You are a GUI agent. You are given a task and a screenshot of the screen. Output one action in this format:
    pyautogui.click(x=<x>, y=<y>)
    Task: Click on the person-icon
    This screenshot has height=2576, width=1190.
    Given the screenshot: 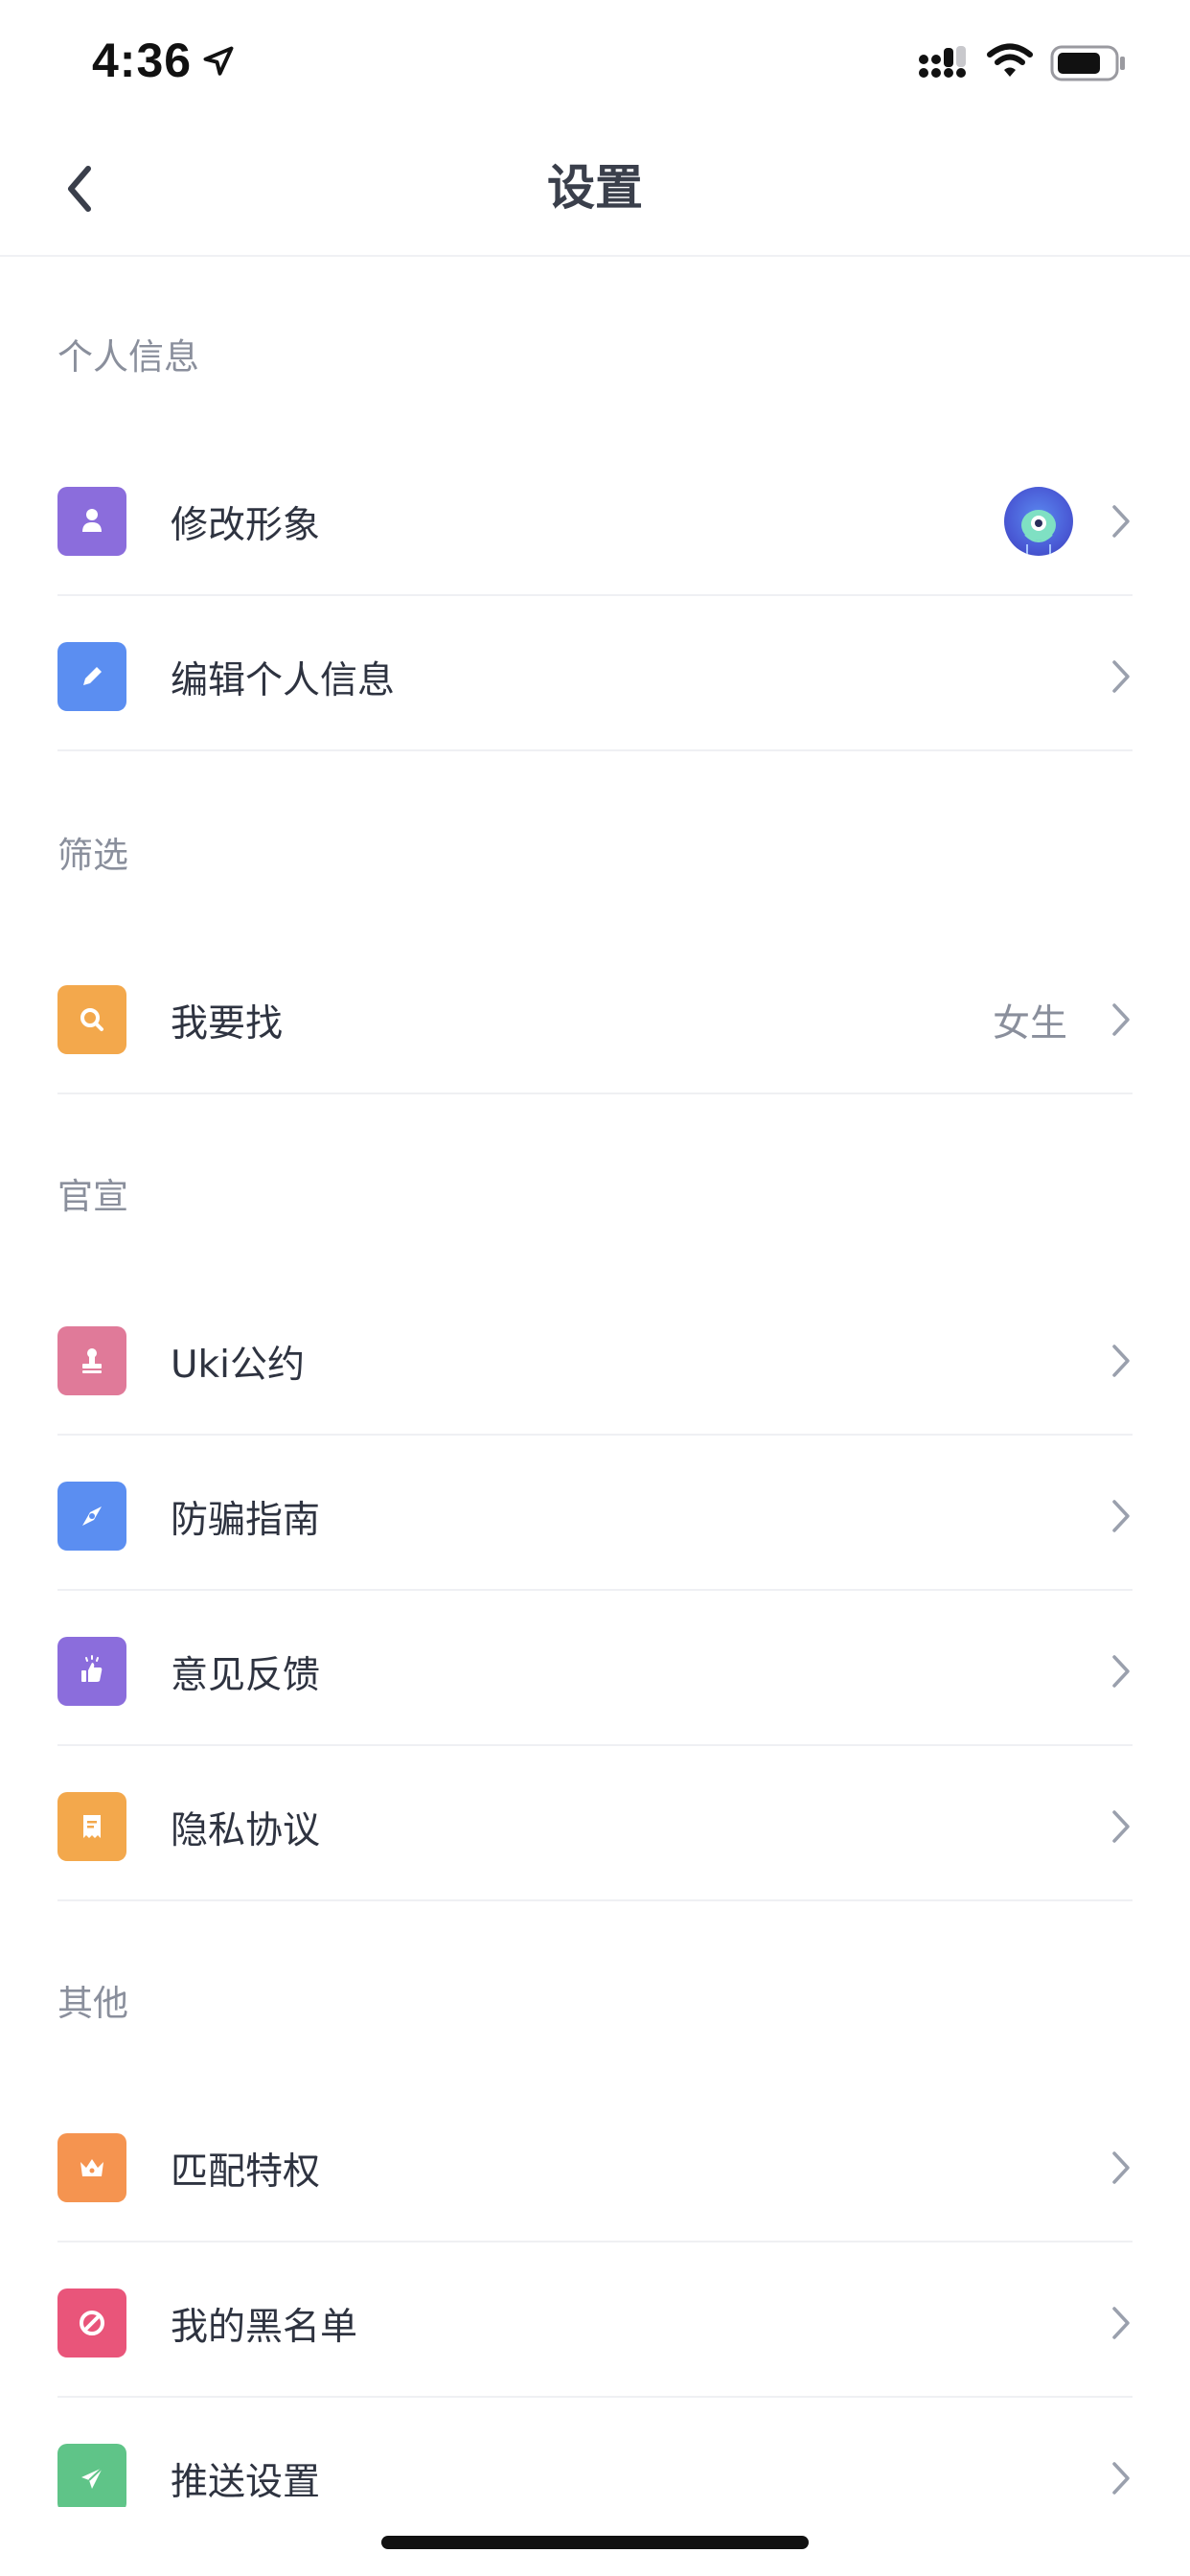 What is the action you would take?
    pyautogui.click(x=92, y=520)
    